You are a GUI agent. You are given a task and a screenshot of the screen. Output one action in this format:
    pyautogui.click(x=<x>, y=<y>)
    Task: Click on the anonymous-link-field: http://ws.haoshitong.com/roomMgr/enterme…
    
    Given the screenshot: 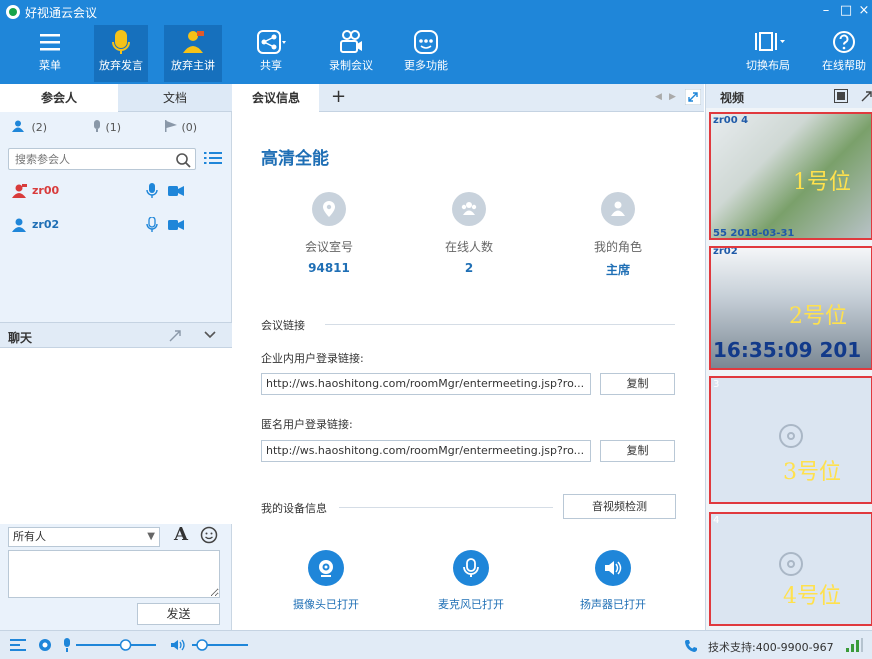 What is the action you would take?
    pyautogui.click(x=426, y=451)
    